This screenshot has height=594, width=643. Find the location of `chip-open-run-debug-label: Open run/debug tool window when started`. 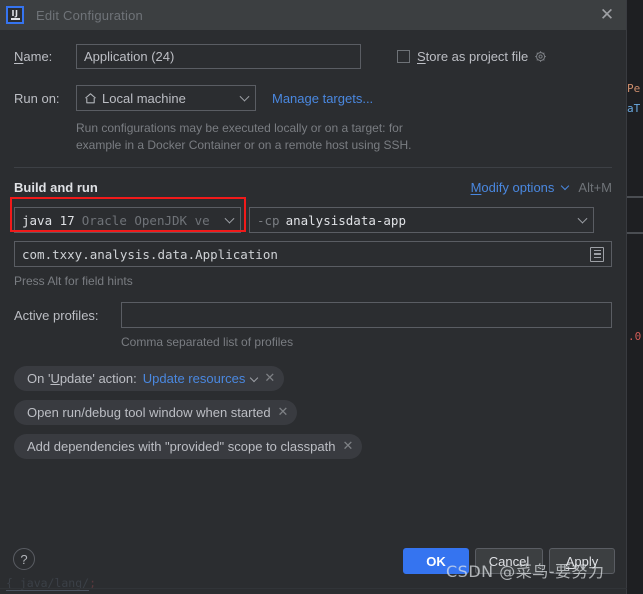

chip-open-run-debug-label: Open run/debug tool window when started is located at coordinates (149, 412).